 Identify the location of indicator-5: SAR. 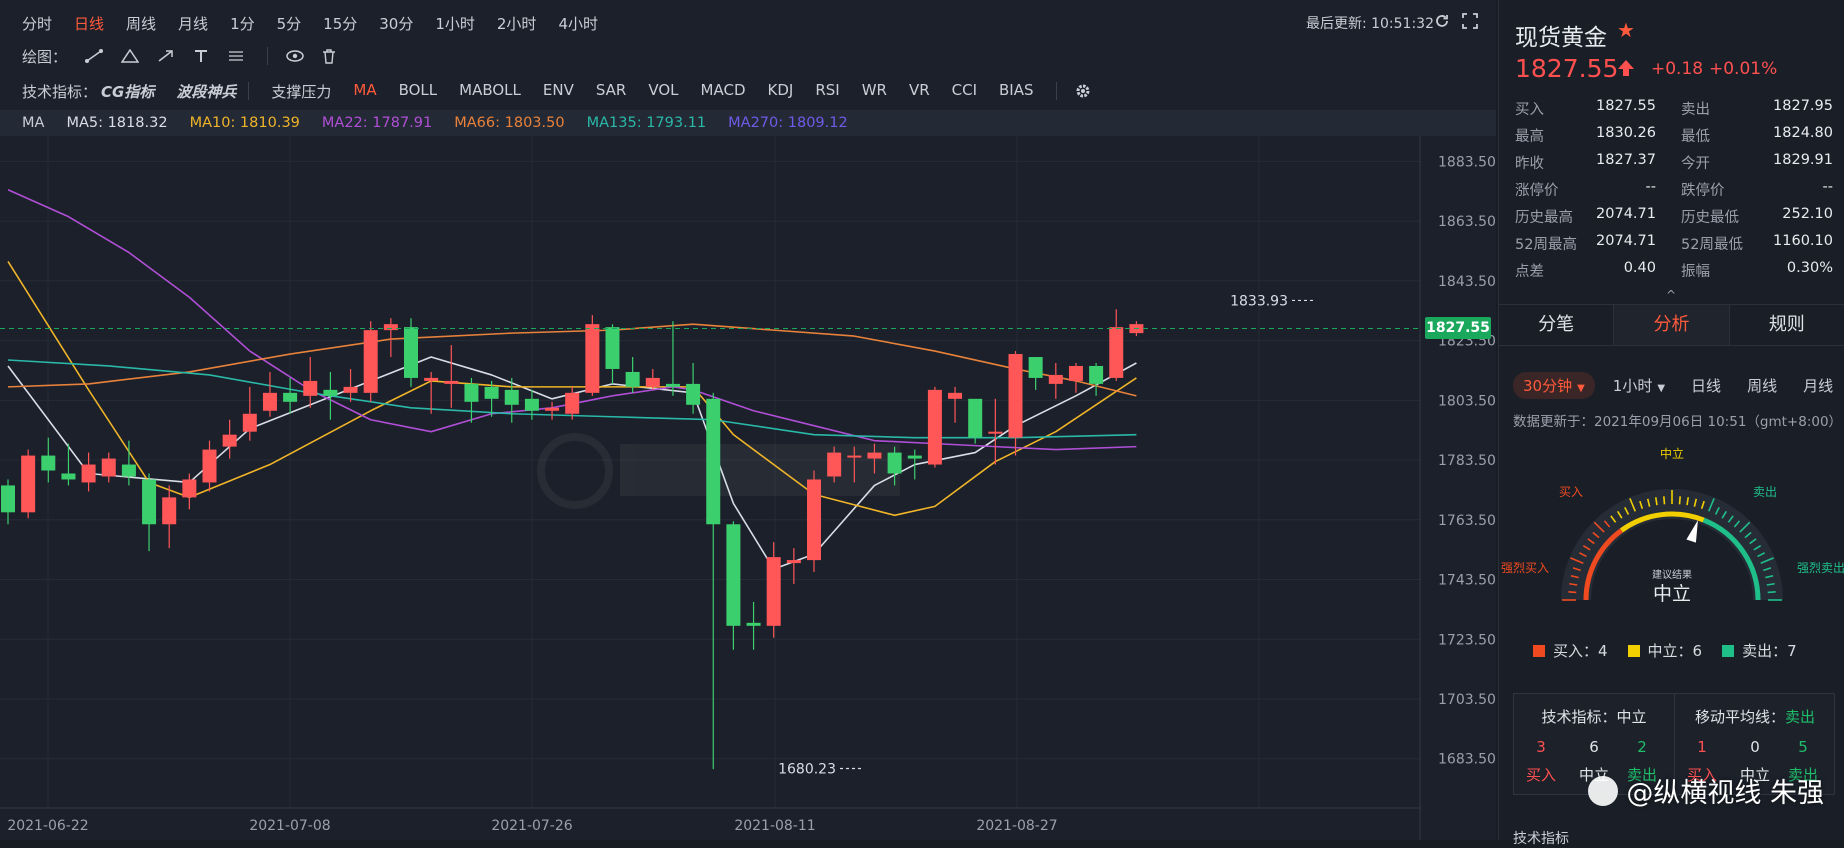
(611, 91).